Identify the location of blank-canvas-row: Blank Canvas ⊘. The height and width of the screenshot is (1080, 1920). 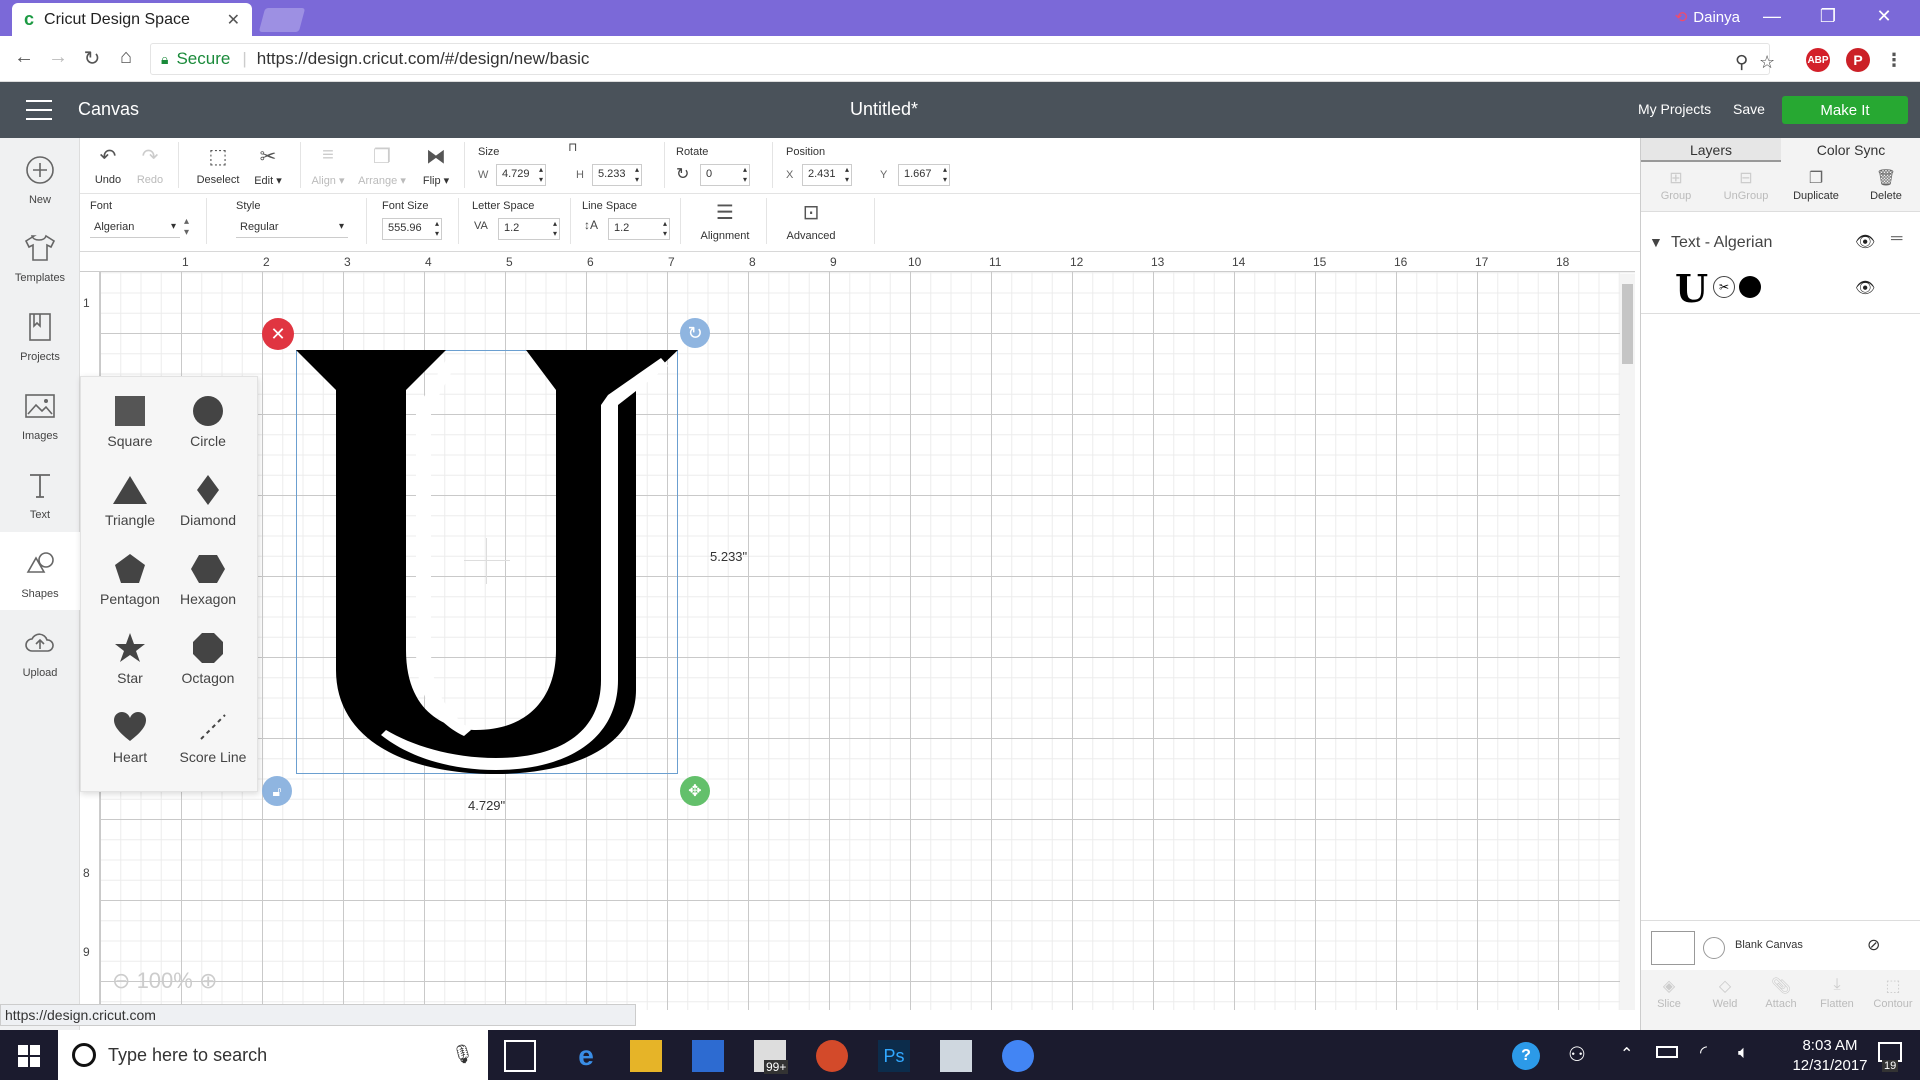
(1780, 945).